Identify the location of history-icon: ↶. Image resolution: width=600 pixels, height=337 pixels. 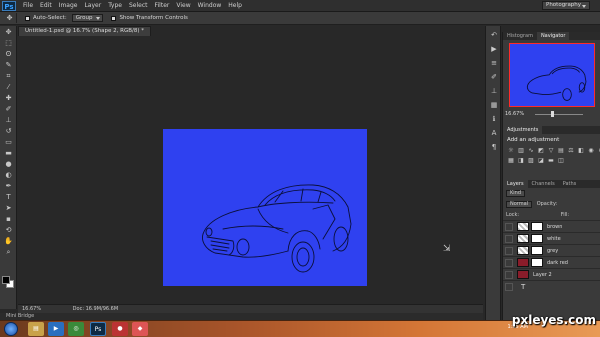
(494, 35).